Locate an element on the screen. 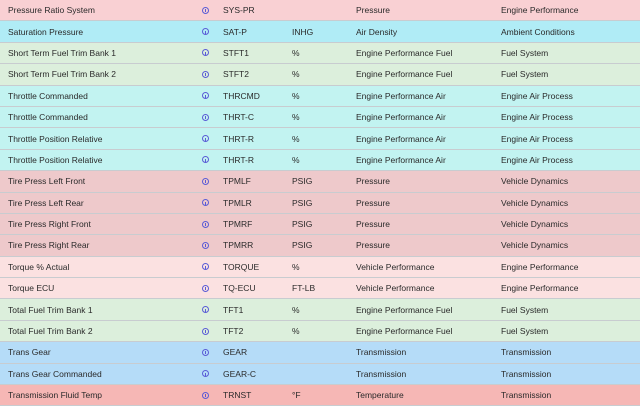 The height and width of the screenshot is (406, 640). pid-name-cell: Total Fuel Trim Bank 1 is located at coordinates (50, 309).